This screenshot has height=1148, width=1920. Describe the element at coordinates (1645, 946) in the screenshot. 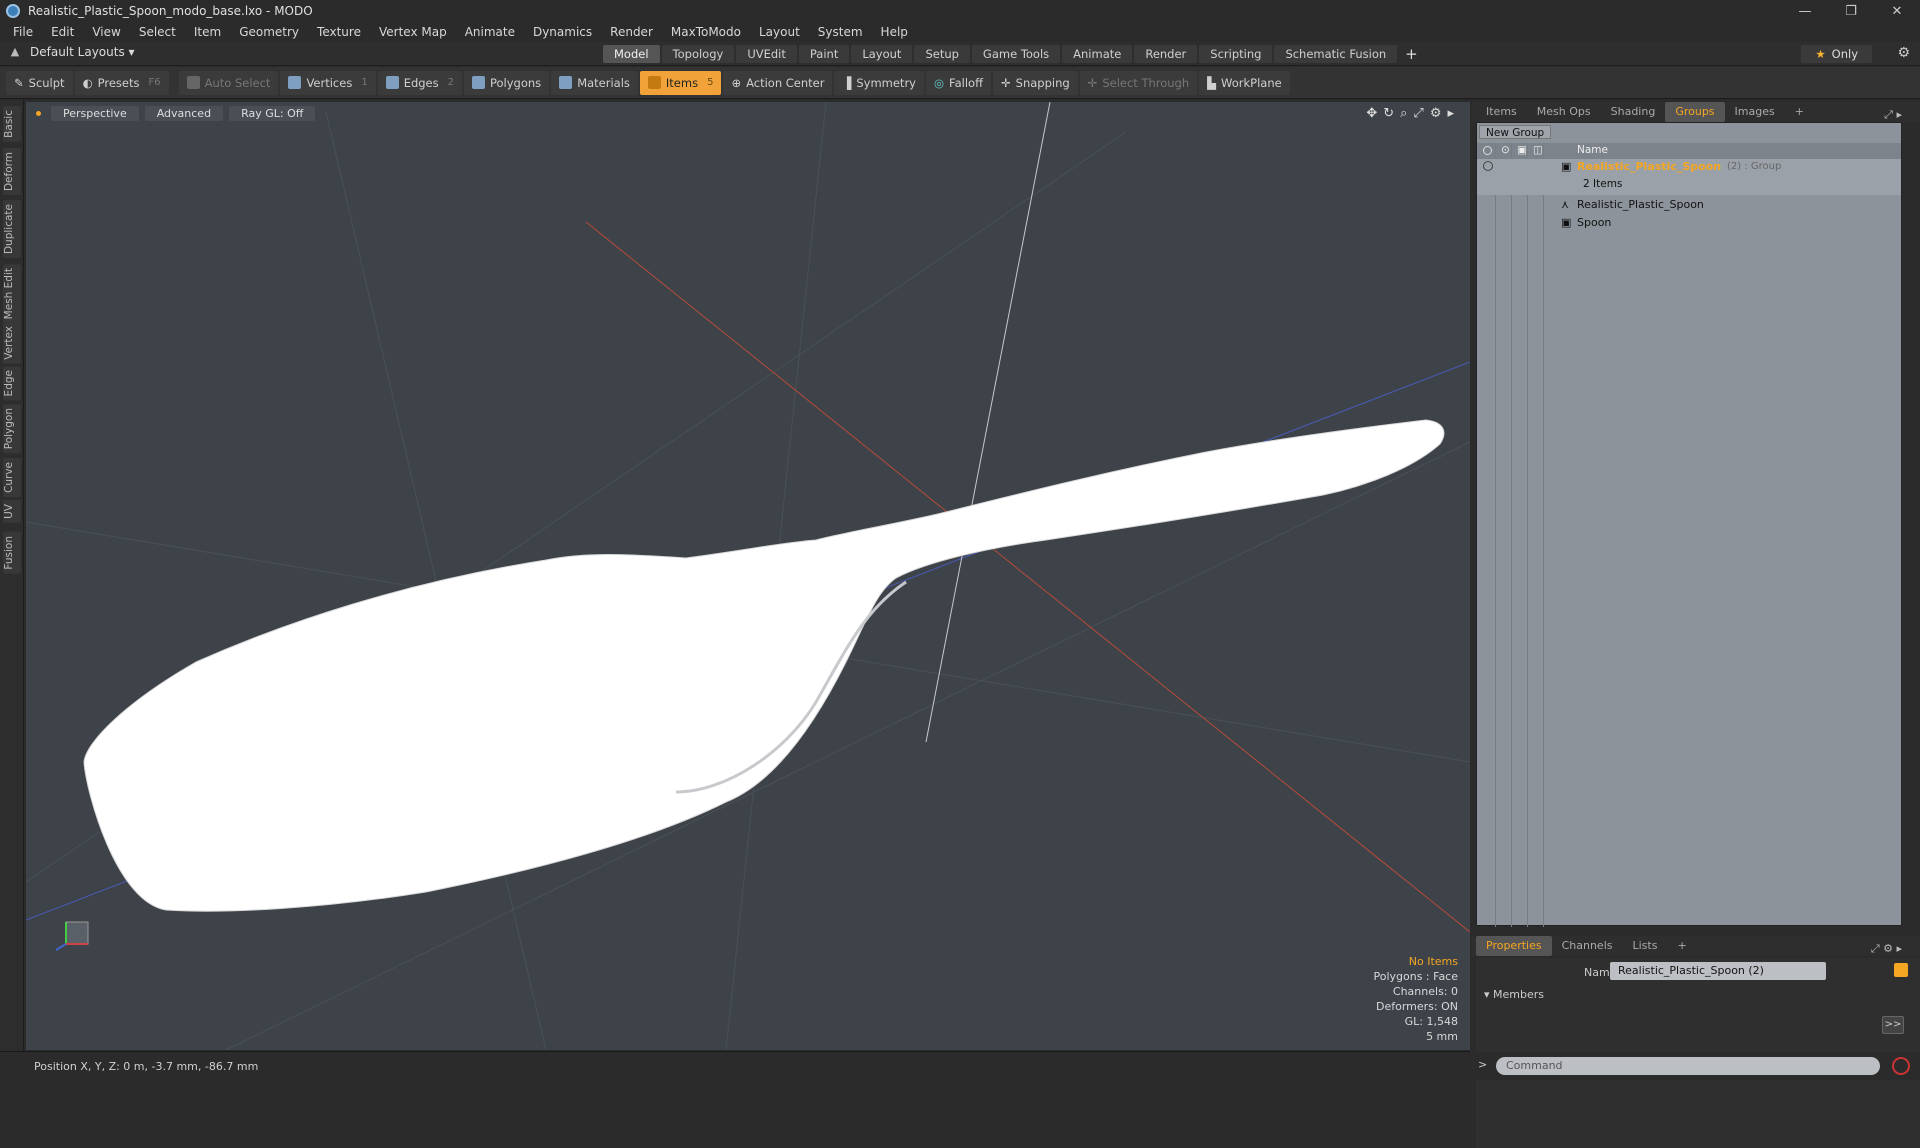

I see `tab-lists: Lists` at that location.